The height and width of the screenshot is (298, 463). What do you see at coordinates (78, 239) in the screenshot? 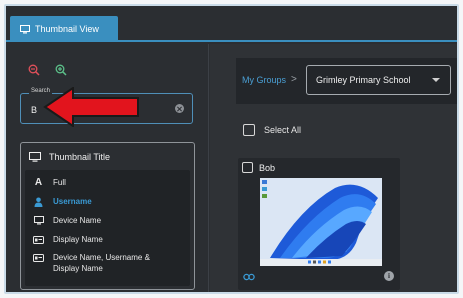
I see `option-label: Display Name` at bounding box center [78, 239].